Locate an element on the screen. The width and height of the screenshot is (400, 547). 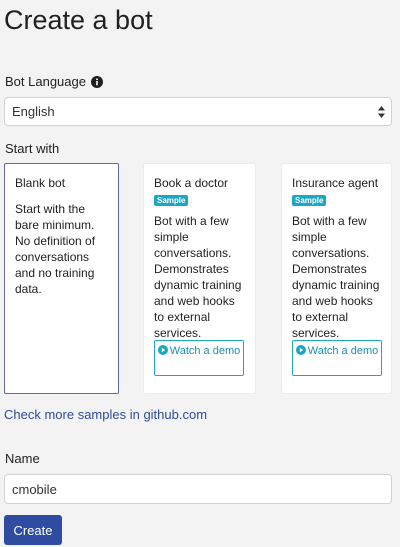
card-title: Blank bot is located at coordinates (40, 183).